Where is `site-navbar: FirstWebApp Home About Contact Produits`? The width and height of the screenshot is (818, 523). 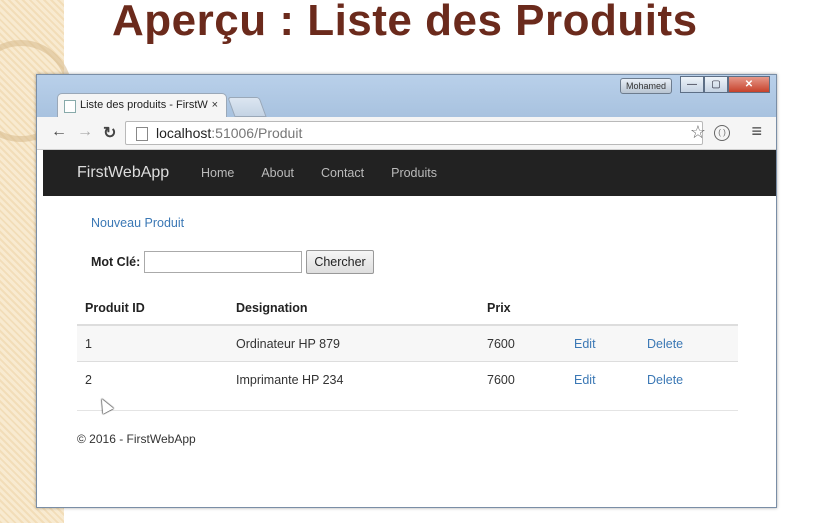 site-navbar: FirstWebApp Home About Contact Produits is located at coordinates (409, 173).